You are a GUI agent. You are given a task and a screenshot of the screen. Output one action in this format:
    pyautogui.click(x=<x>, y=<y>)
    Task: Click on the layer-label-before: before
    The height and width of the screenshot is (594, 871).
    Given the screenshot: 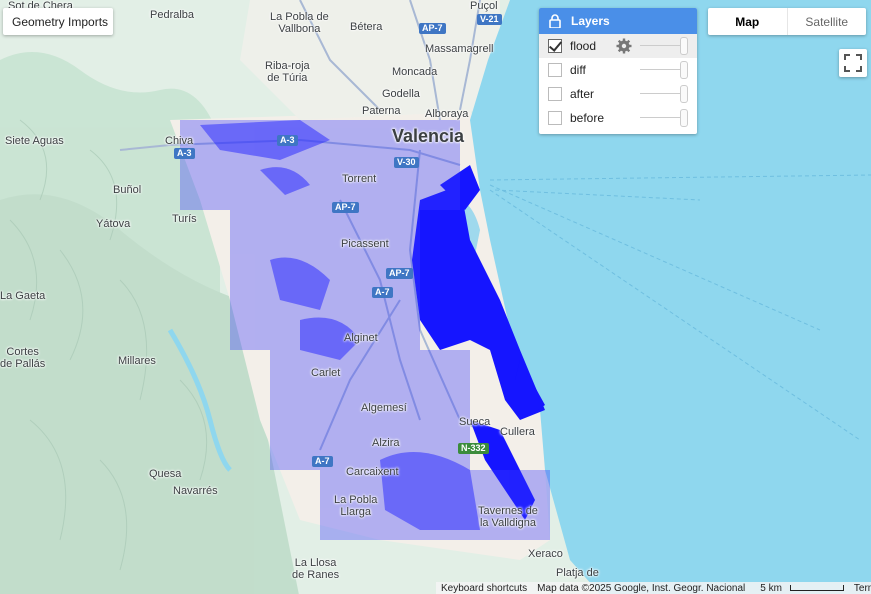 What is the action you would take?
    pyautogui.click(x=587, y=118)
    